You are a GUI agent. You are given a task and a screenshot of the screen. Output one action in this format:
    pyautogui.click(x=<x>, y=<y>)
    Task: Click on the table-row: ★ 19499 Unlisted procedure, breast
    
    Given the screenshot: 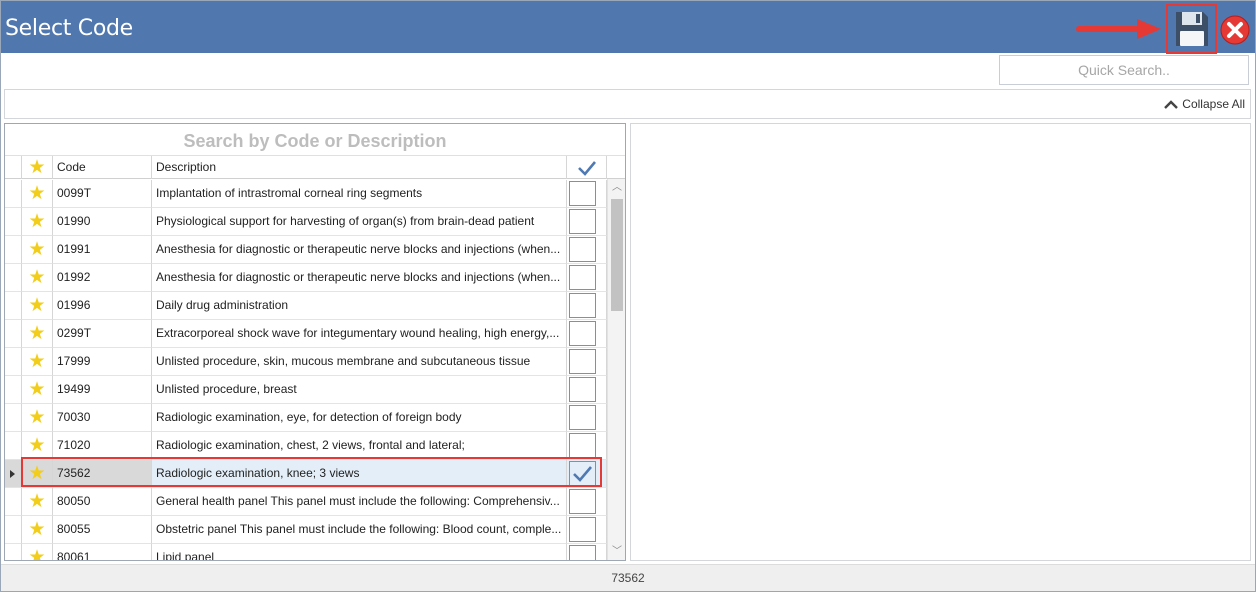 What is the action you would take?
    pyautogui.click(x=306, y=390)
    